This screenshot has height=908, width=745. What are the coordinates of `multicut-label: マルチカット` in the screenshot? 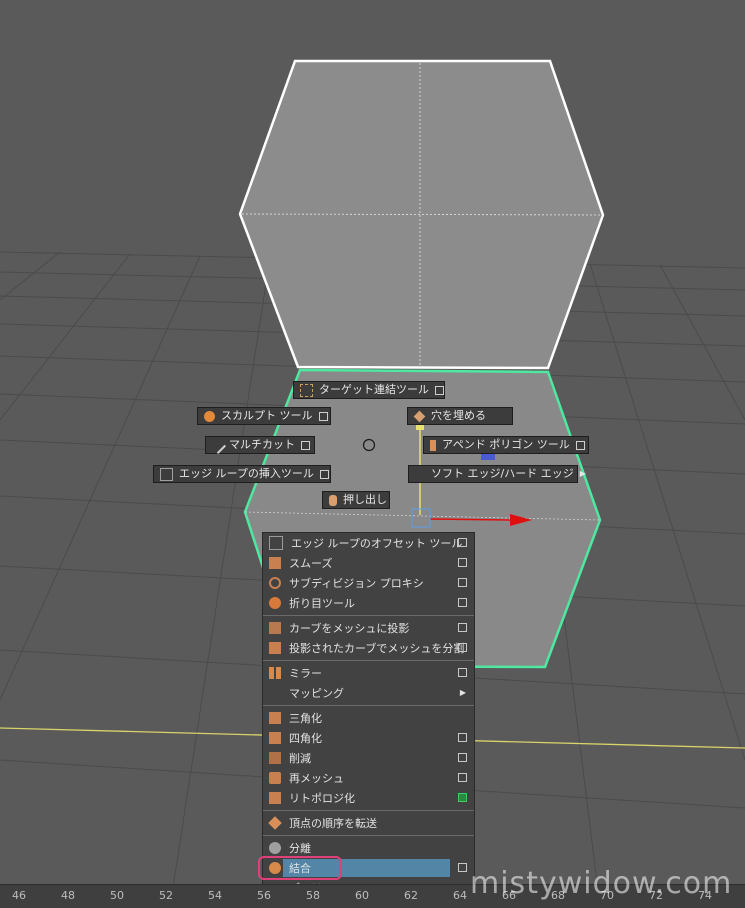 It's located at (262, 444).